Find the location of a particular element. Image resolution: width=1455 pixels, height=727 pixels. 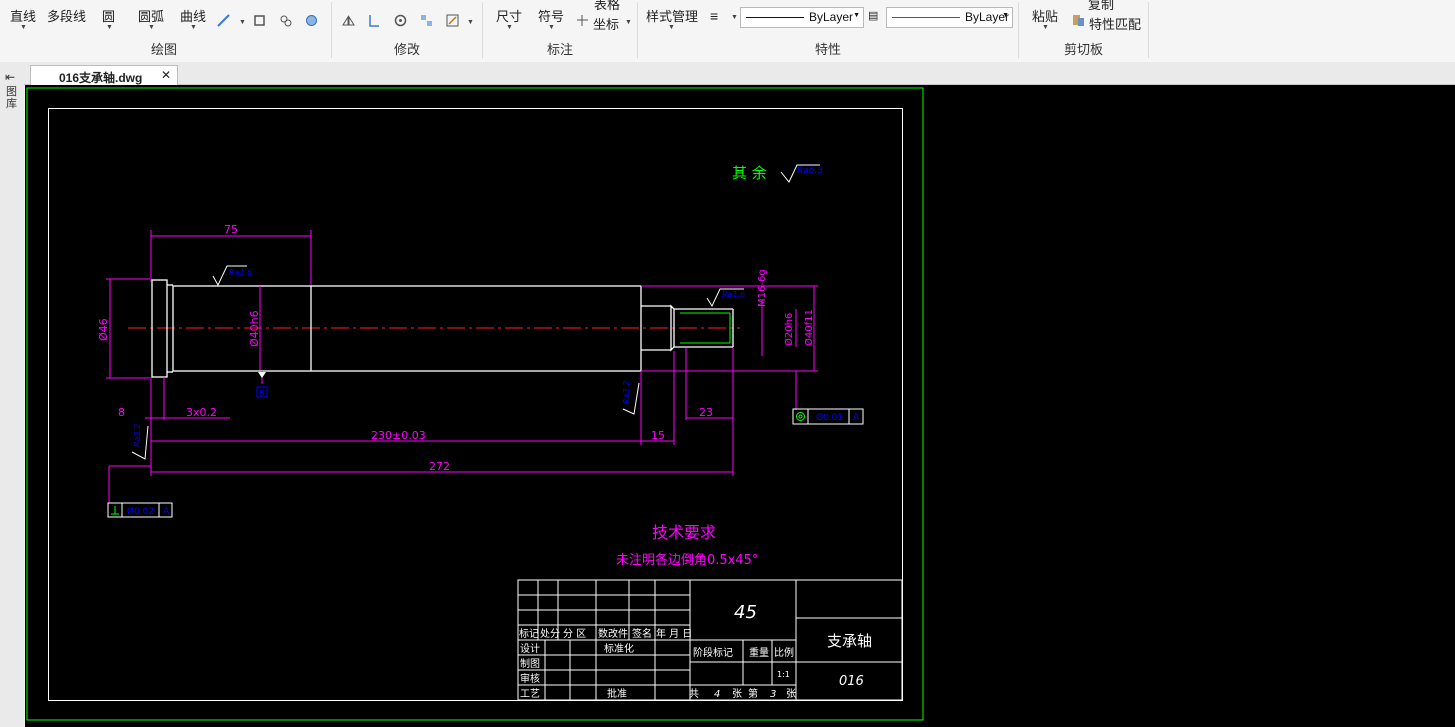

lineweight-pattern-icon: ▤ is located at coordinates (873, 15).